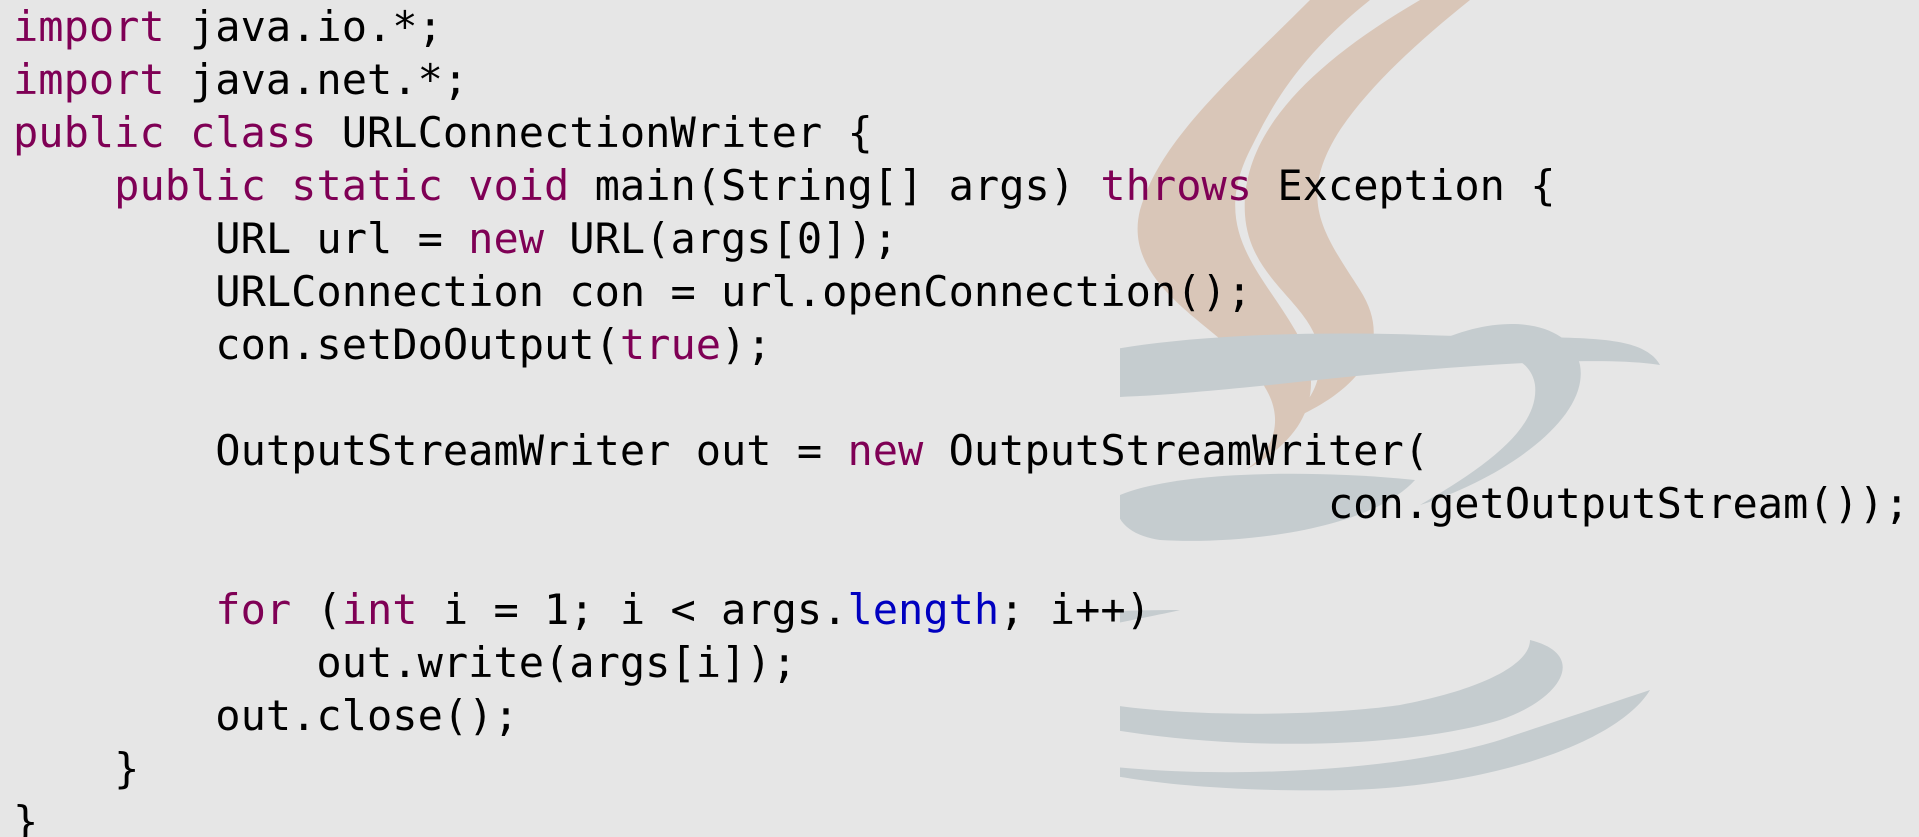  What do you see at coordinates (316, 609) in the screenshot?
I see `code-text: (` at bounding box center [316, 609].